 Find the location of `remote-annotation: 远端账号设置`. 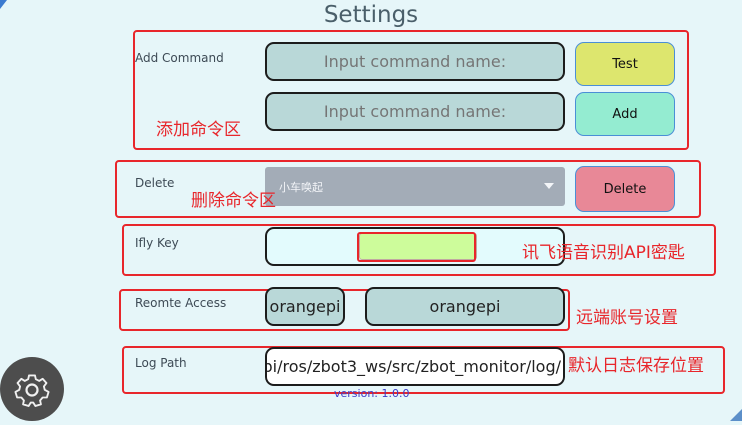

remote-annotation: 远端账号设置 is located at coordinates (627, 318).